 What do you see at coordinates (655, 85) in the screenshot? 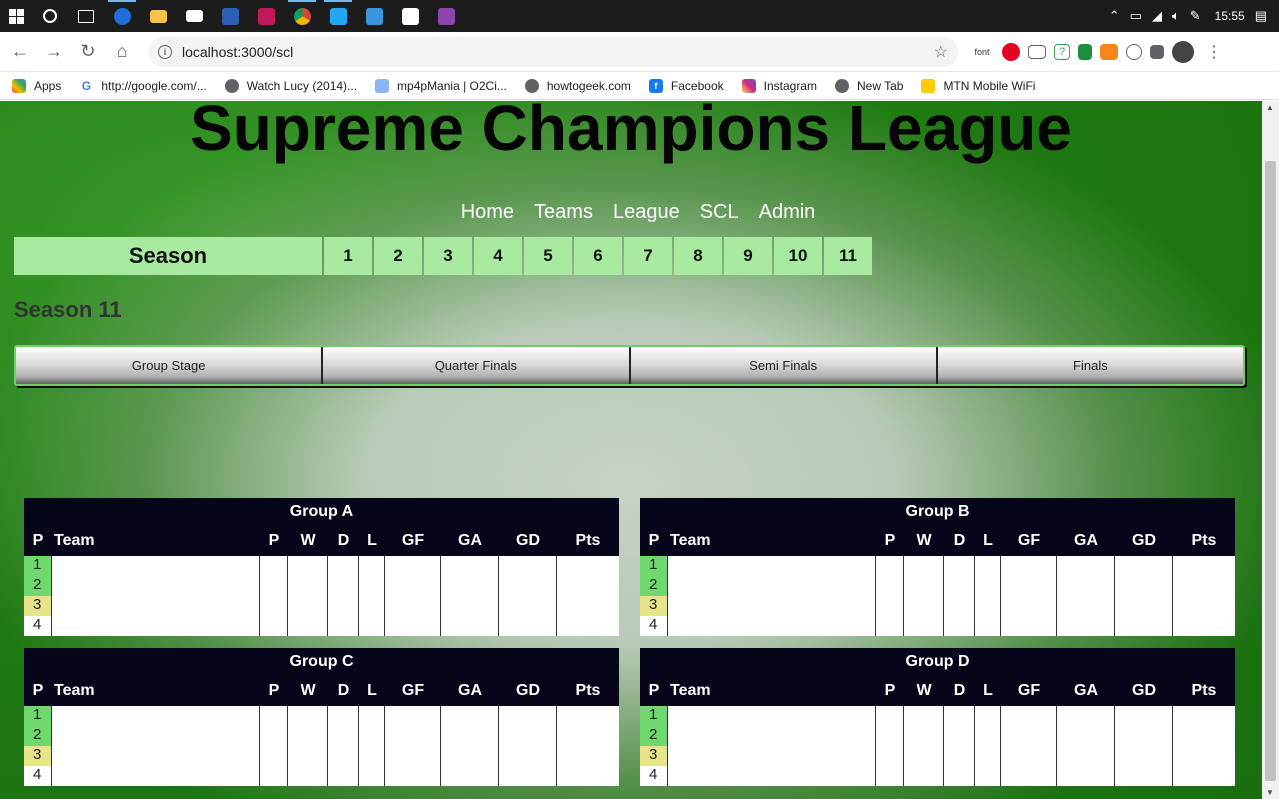
I see `facebook-icon: f` at bounding box center [655, 85].